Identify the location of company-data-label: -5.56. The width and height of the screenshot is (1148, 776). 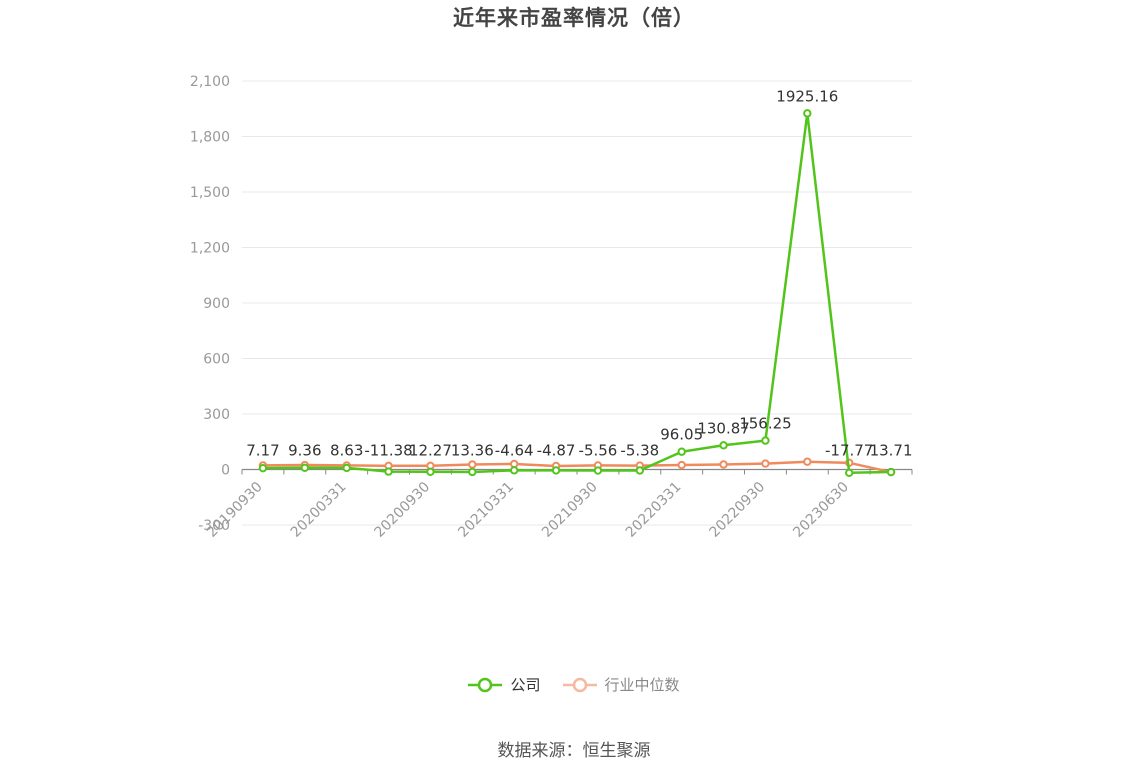
(598, 451).